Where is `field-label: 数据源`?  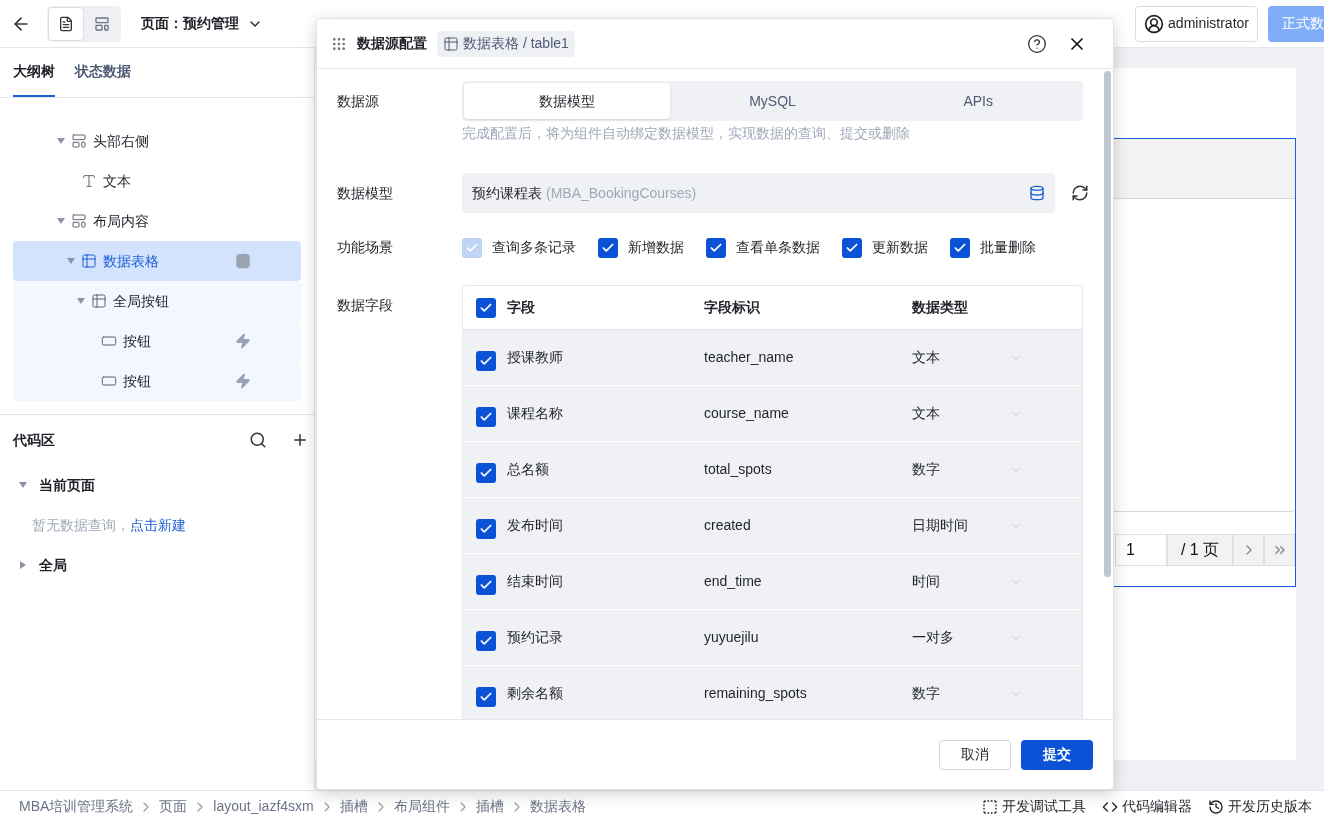 field-label: 数据源 is located at coordinates (358, 101).